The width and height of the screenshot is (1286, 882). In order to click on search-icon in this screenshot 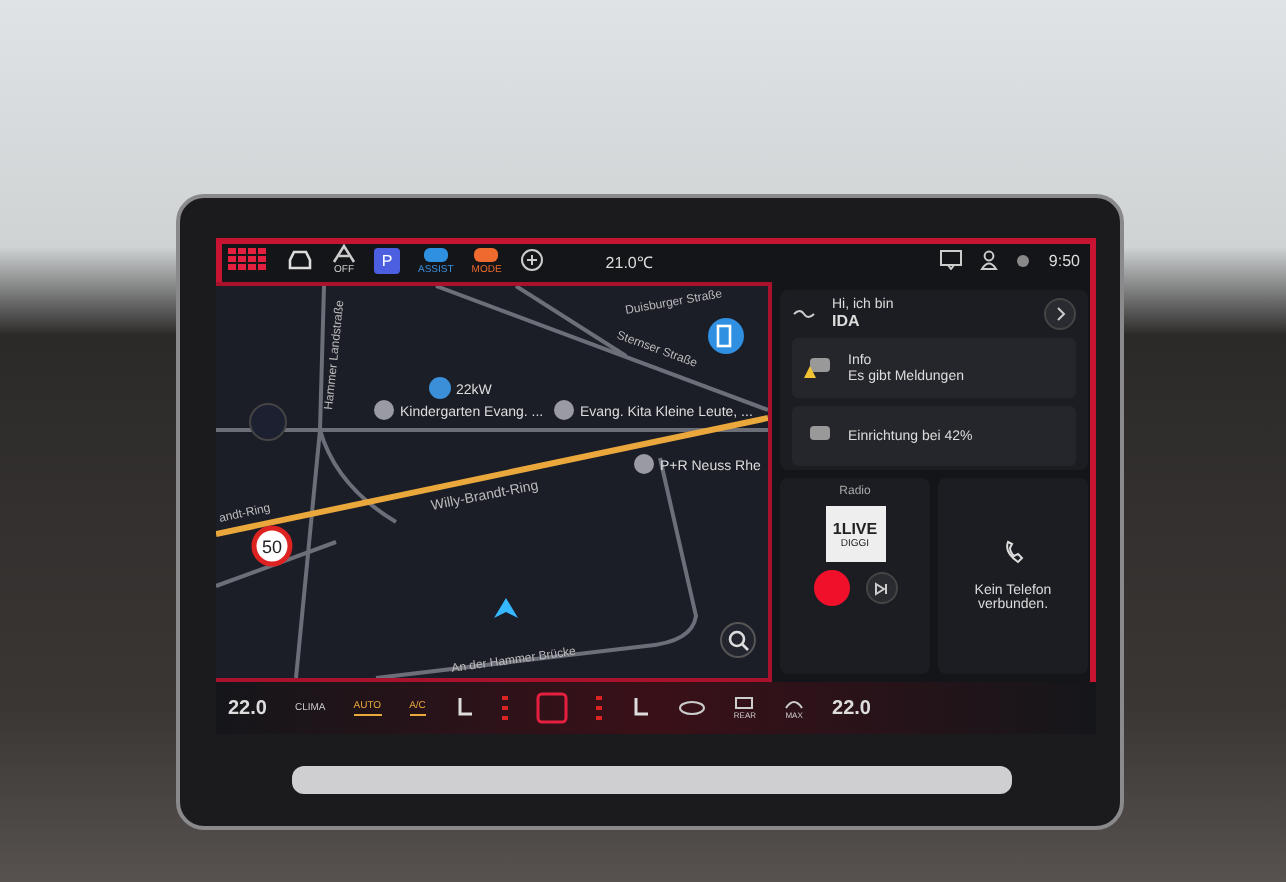, I will do `click(738, 640)`.